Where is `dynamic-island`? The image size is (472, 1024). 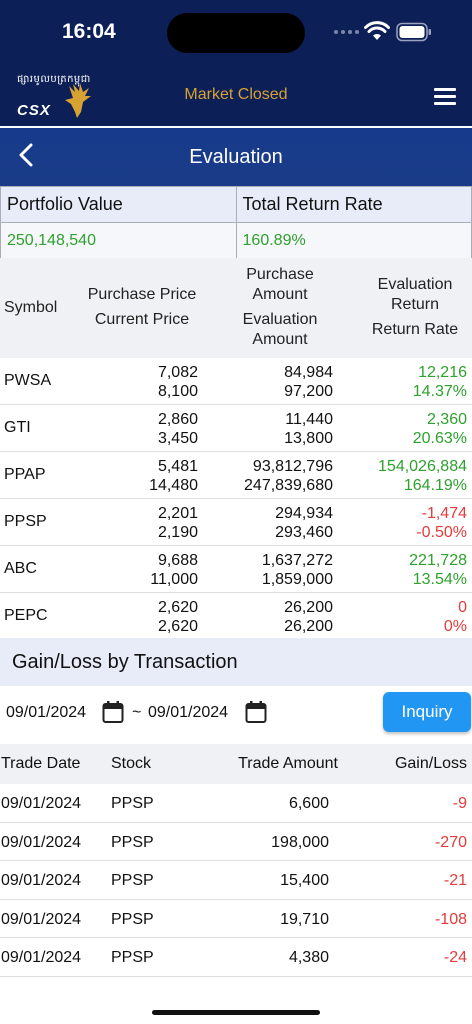
dynamic-island is located at coordinates (236, 33).